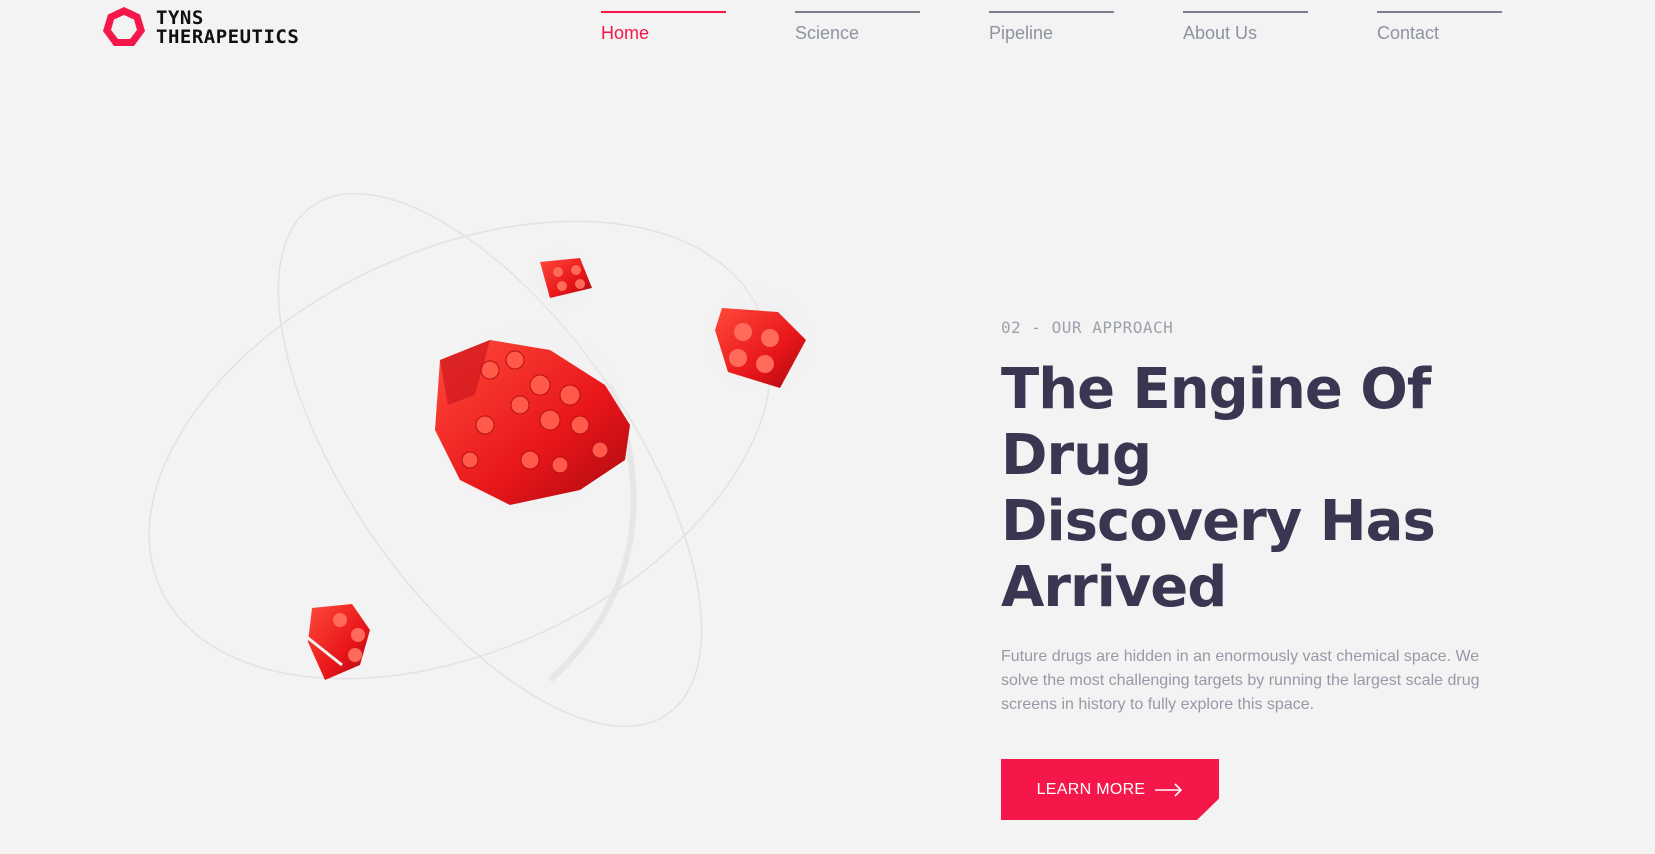  I want to click on nav-item-science: Science, so click(857, 27).